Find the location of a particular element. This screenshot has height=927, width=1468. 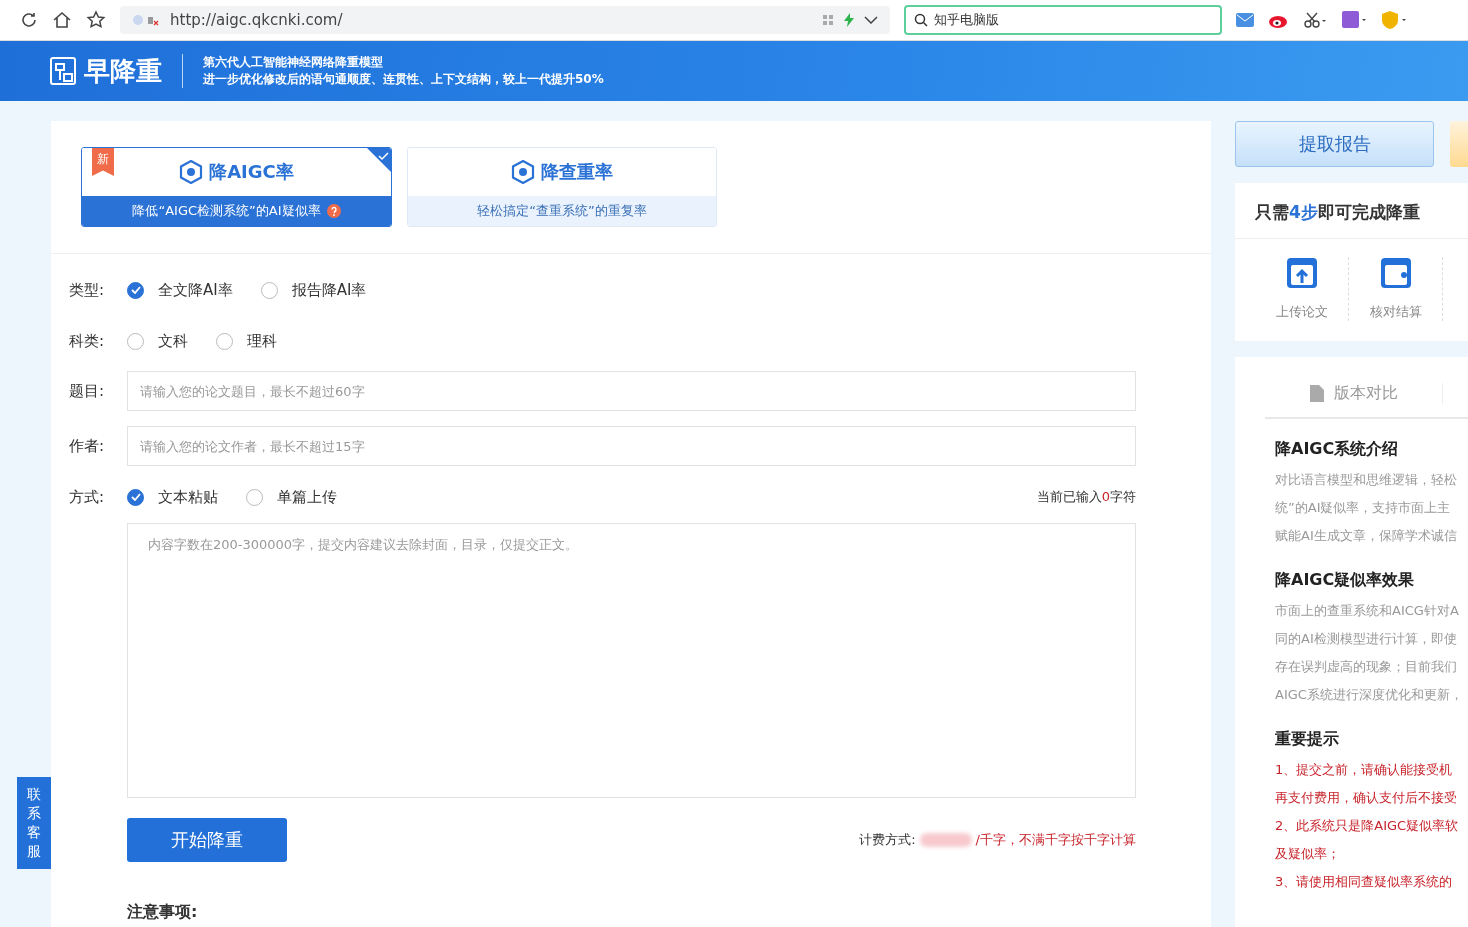

address-bar: http://aigc.qkcnki.com/ is located at coordinates (505, 20).